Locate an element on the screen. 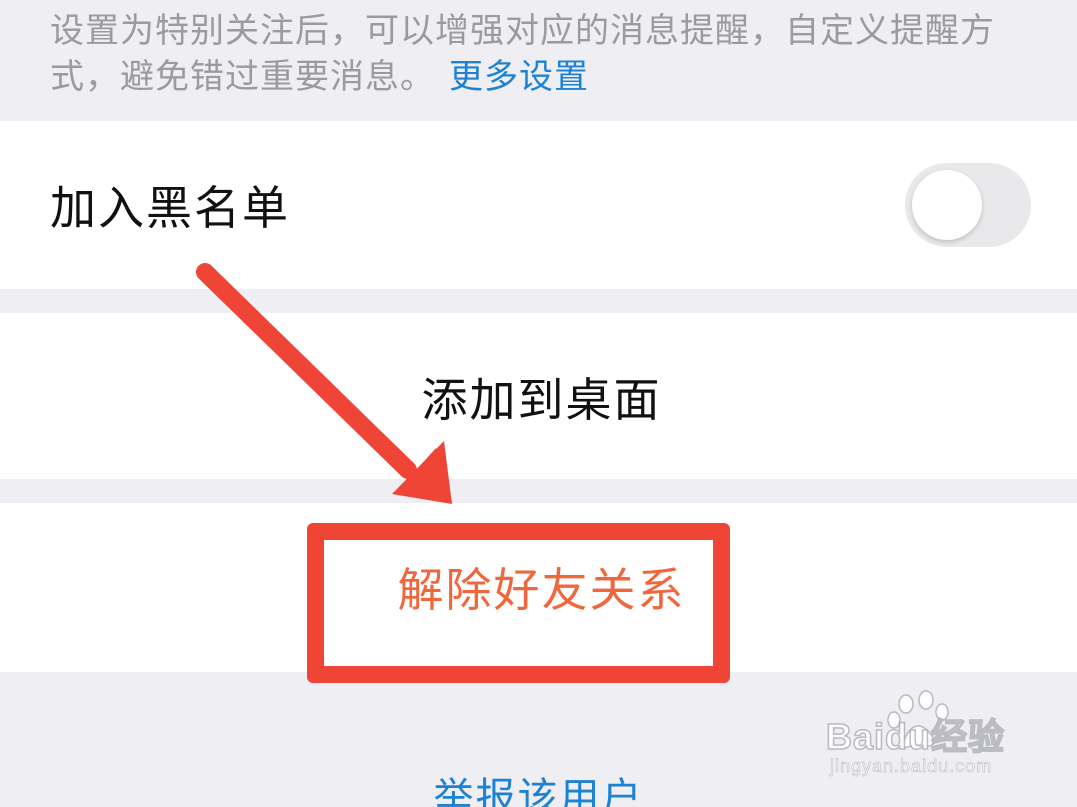 This screenshot has width=1077, height=807. watermark-brand: Baidu经验 is located at coordinates (915, 736).